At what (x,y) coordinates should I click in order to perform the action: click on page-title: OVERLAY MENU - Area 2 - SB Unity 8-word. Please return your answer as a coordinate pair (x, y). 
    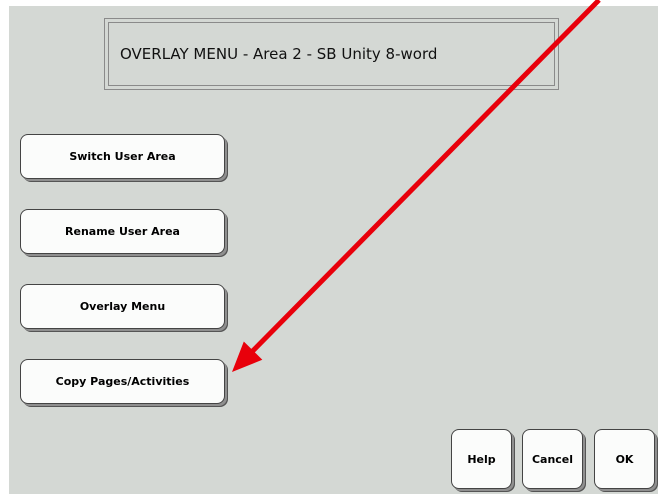
    Looking at the image, I should click on (331, 54).